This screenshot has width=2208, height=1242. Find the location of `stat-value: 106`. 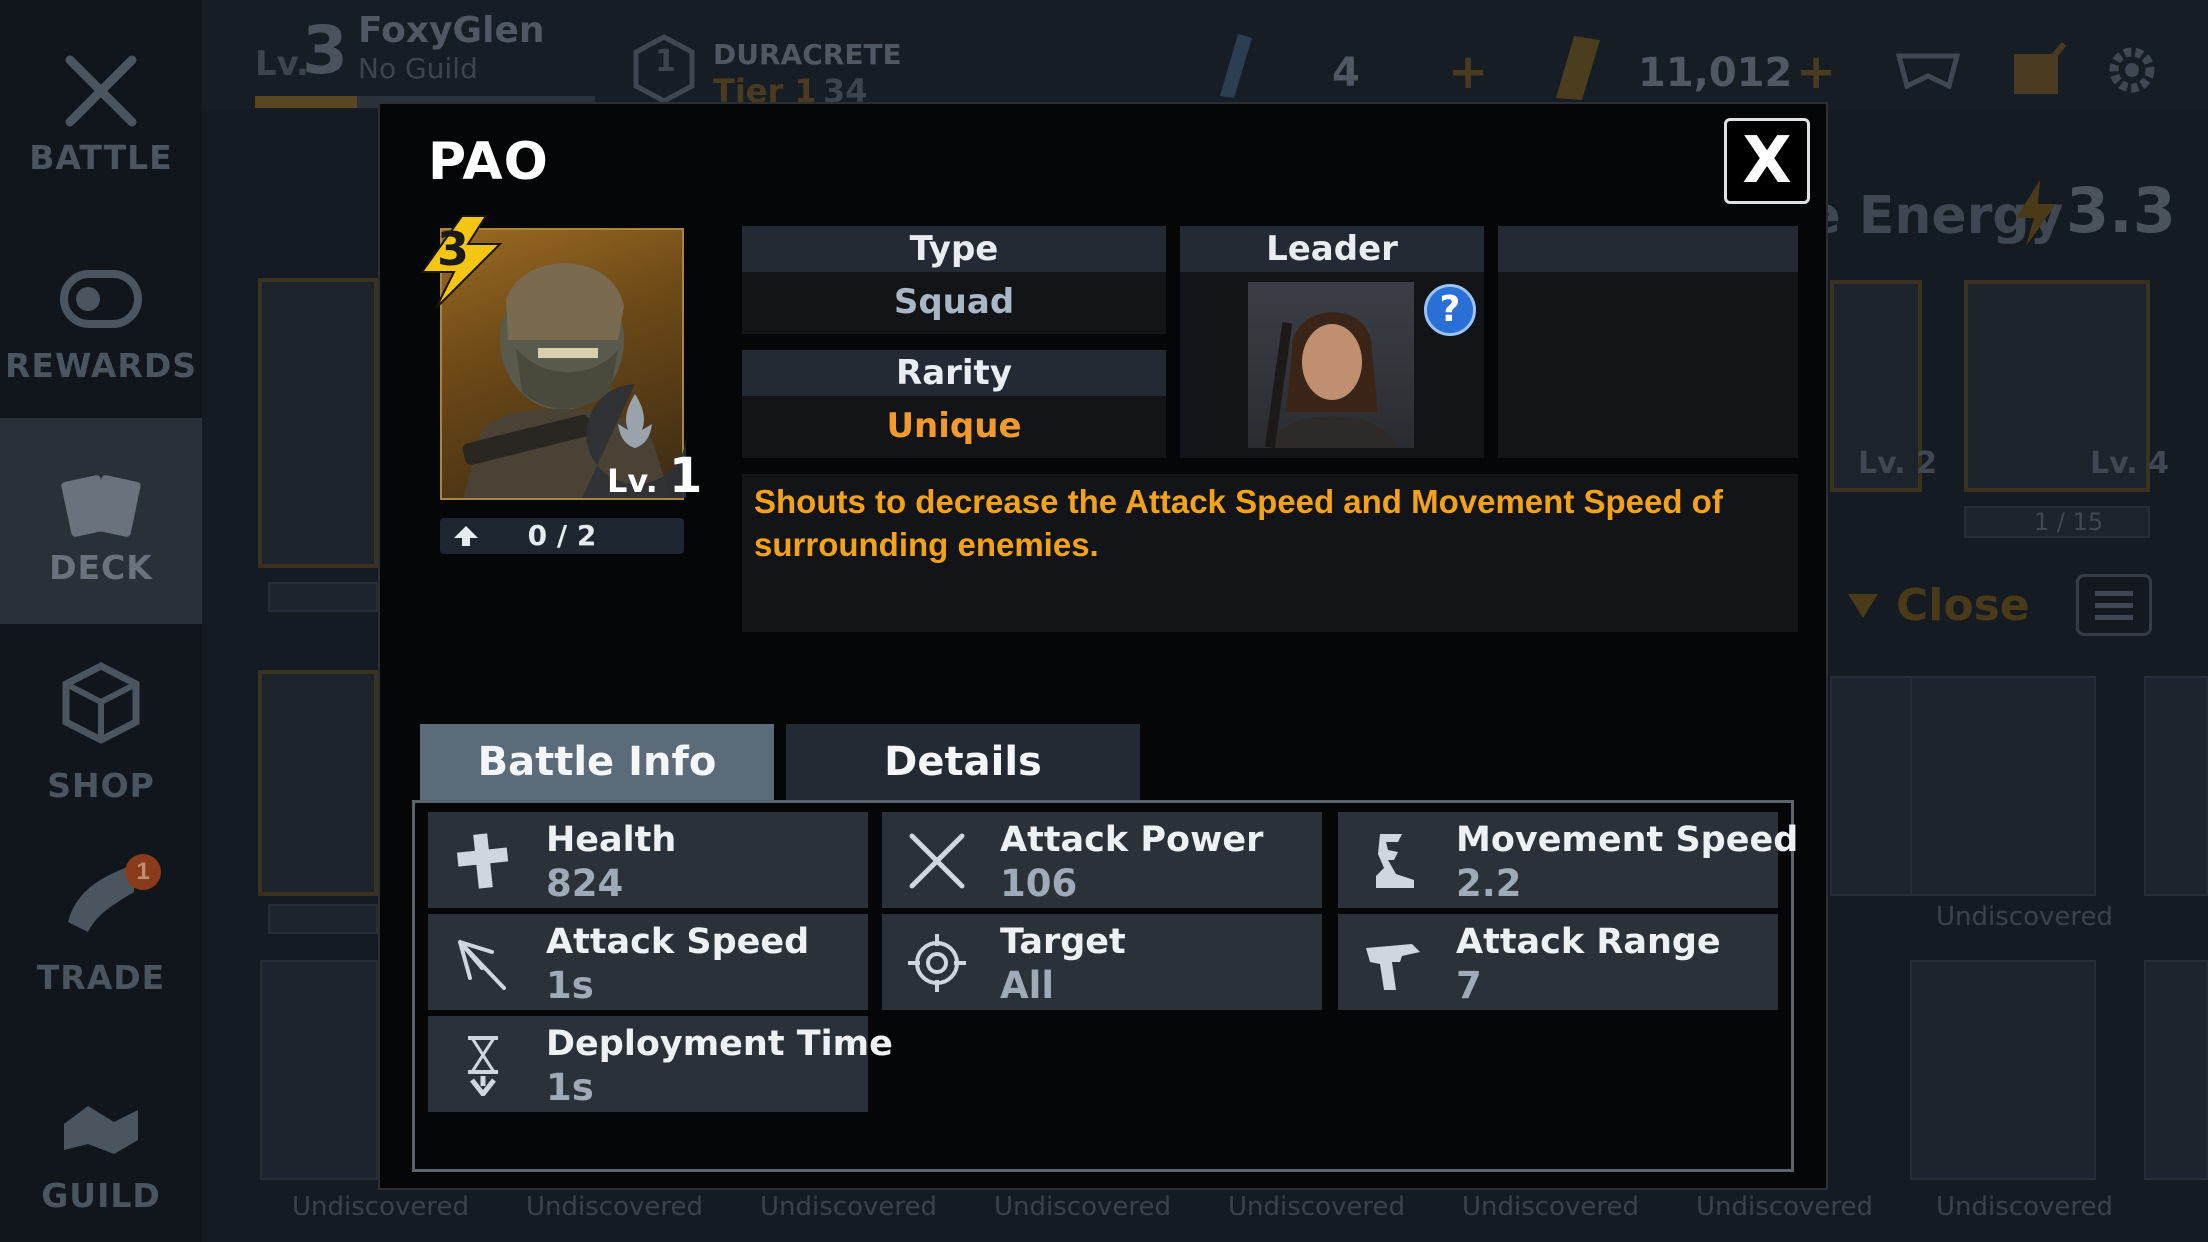

stat-value: 106 is located at coordinates (1039, 883).